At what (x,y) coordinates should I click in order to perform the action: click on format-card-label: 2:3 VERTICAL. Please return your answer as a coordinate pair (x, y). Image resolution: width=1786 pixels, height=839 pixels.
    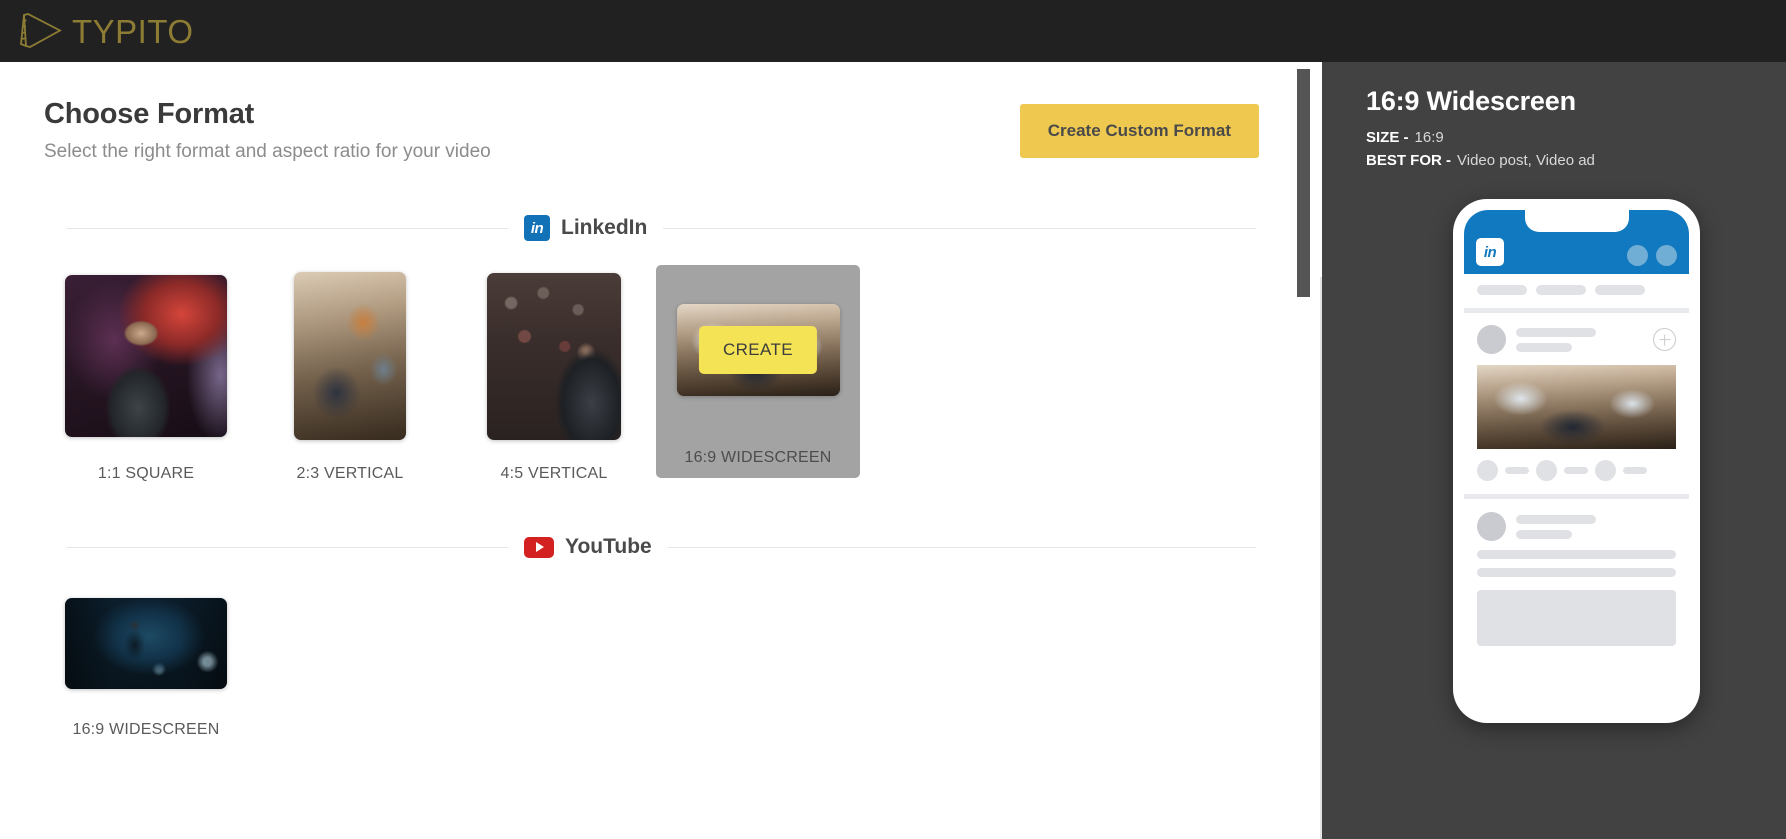
    Looking at the image, I should click on (350, 473).